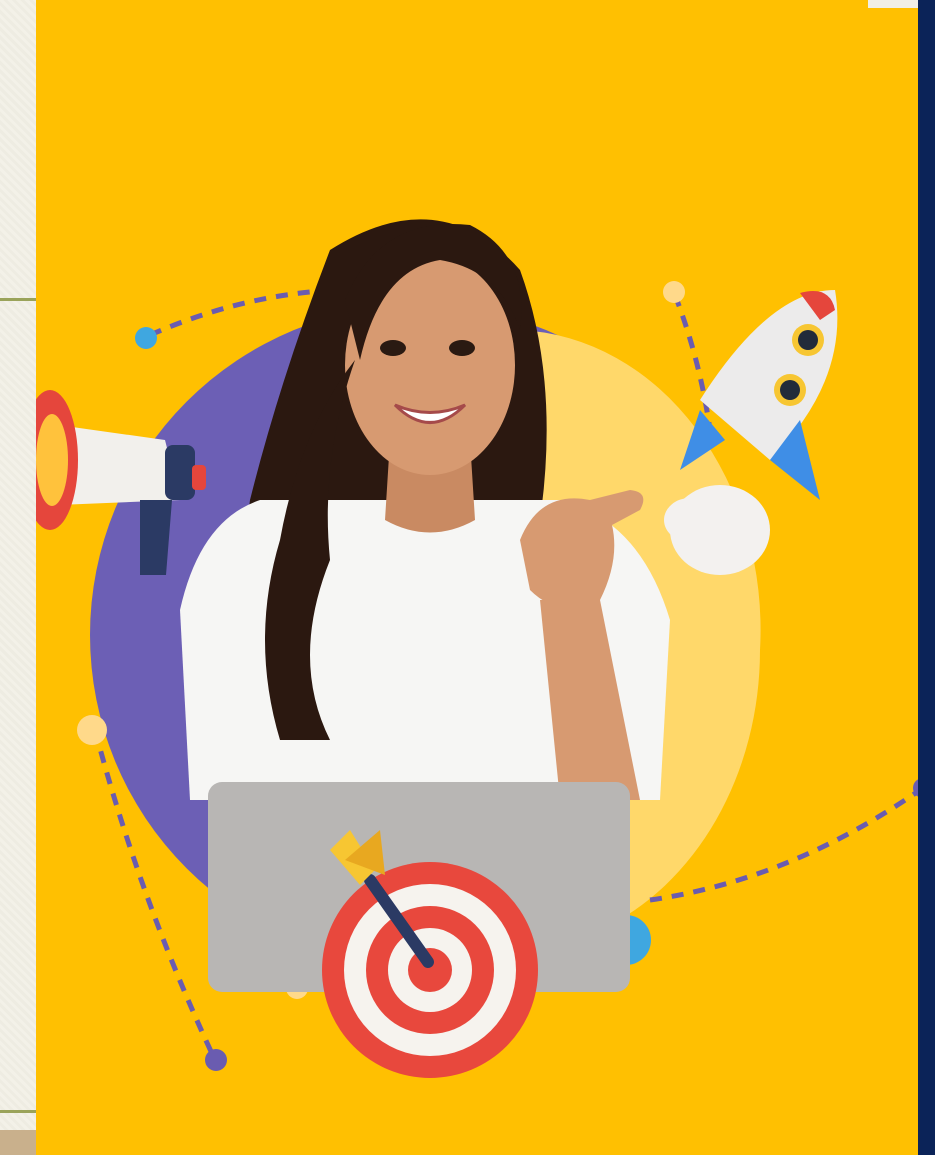 This screenshot has height=1155, width=935. I want to click on right-eye, so click(462, 348).